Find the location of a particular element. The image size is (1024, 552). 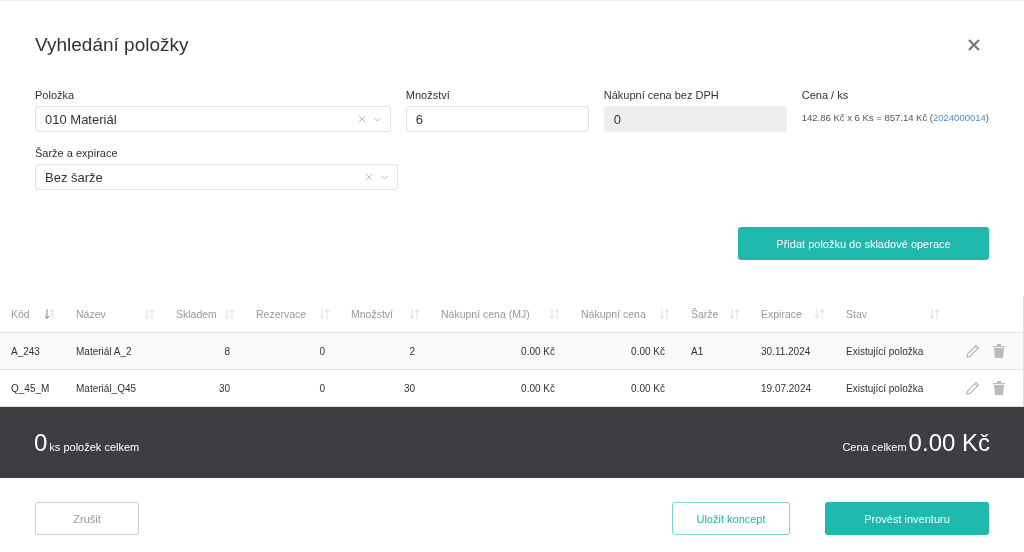

column-header: Kód is located at coordinates (20, 314).